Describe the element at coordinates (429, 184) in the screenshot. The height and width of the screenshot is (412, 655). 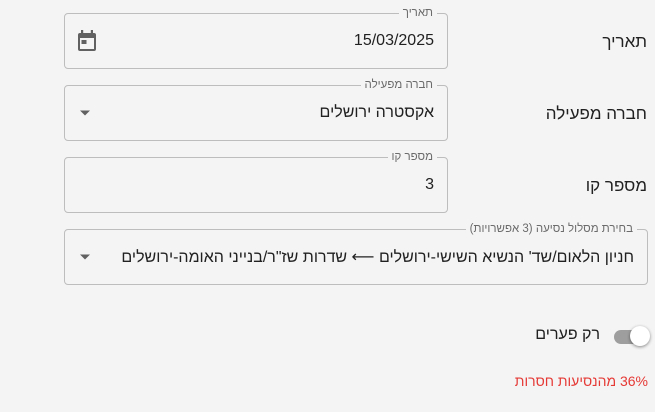
I see `line-number-value: 3` at that location.